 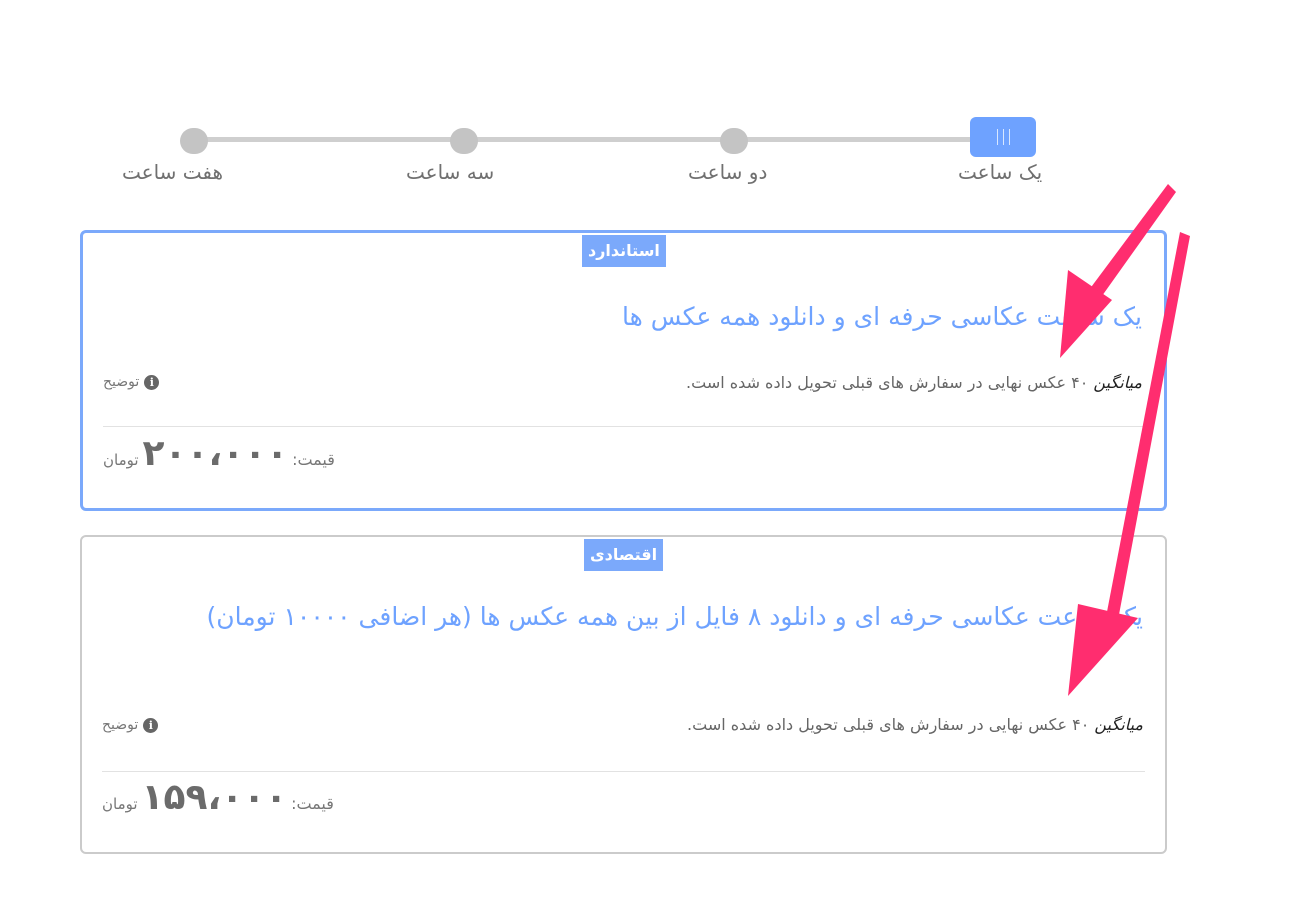 What do you see at coordinates (624, 251) in the screenshot?
I see `plan-badge: استاندارد` at bounding box center [624, 251].